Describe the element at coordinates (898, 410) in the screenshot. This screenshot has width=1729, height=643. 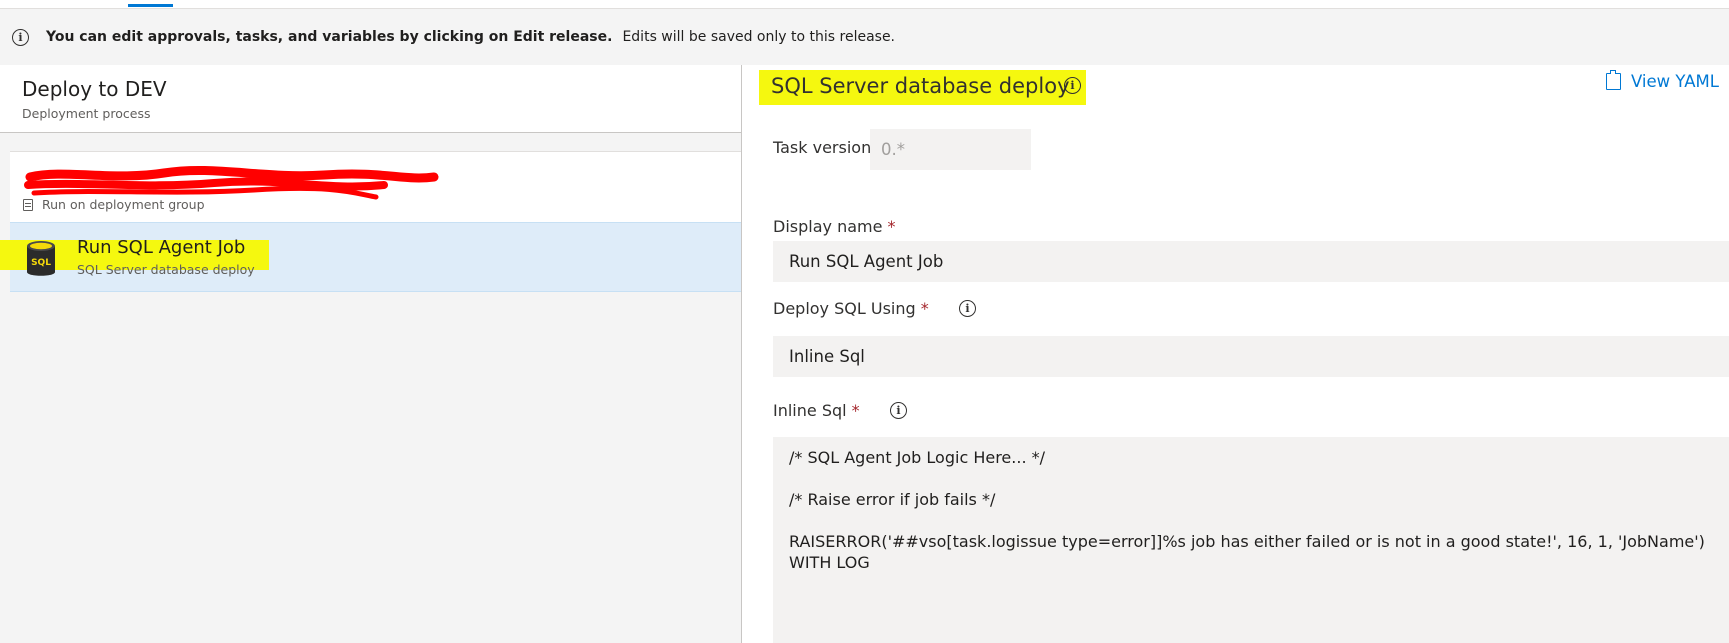
I see `inline-sql-info-icon: i` at that location.